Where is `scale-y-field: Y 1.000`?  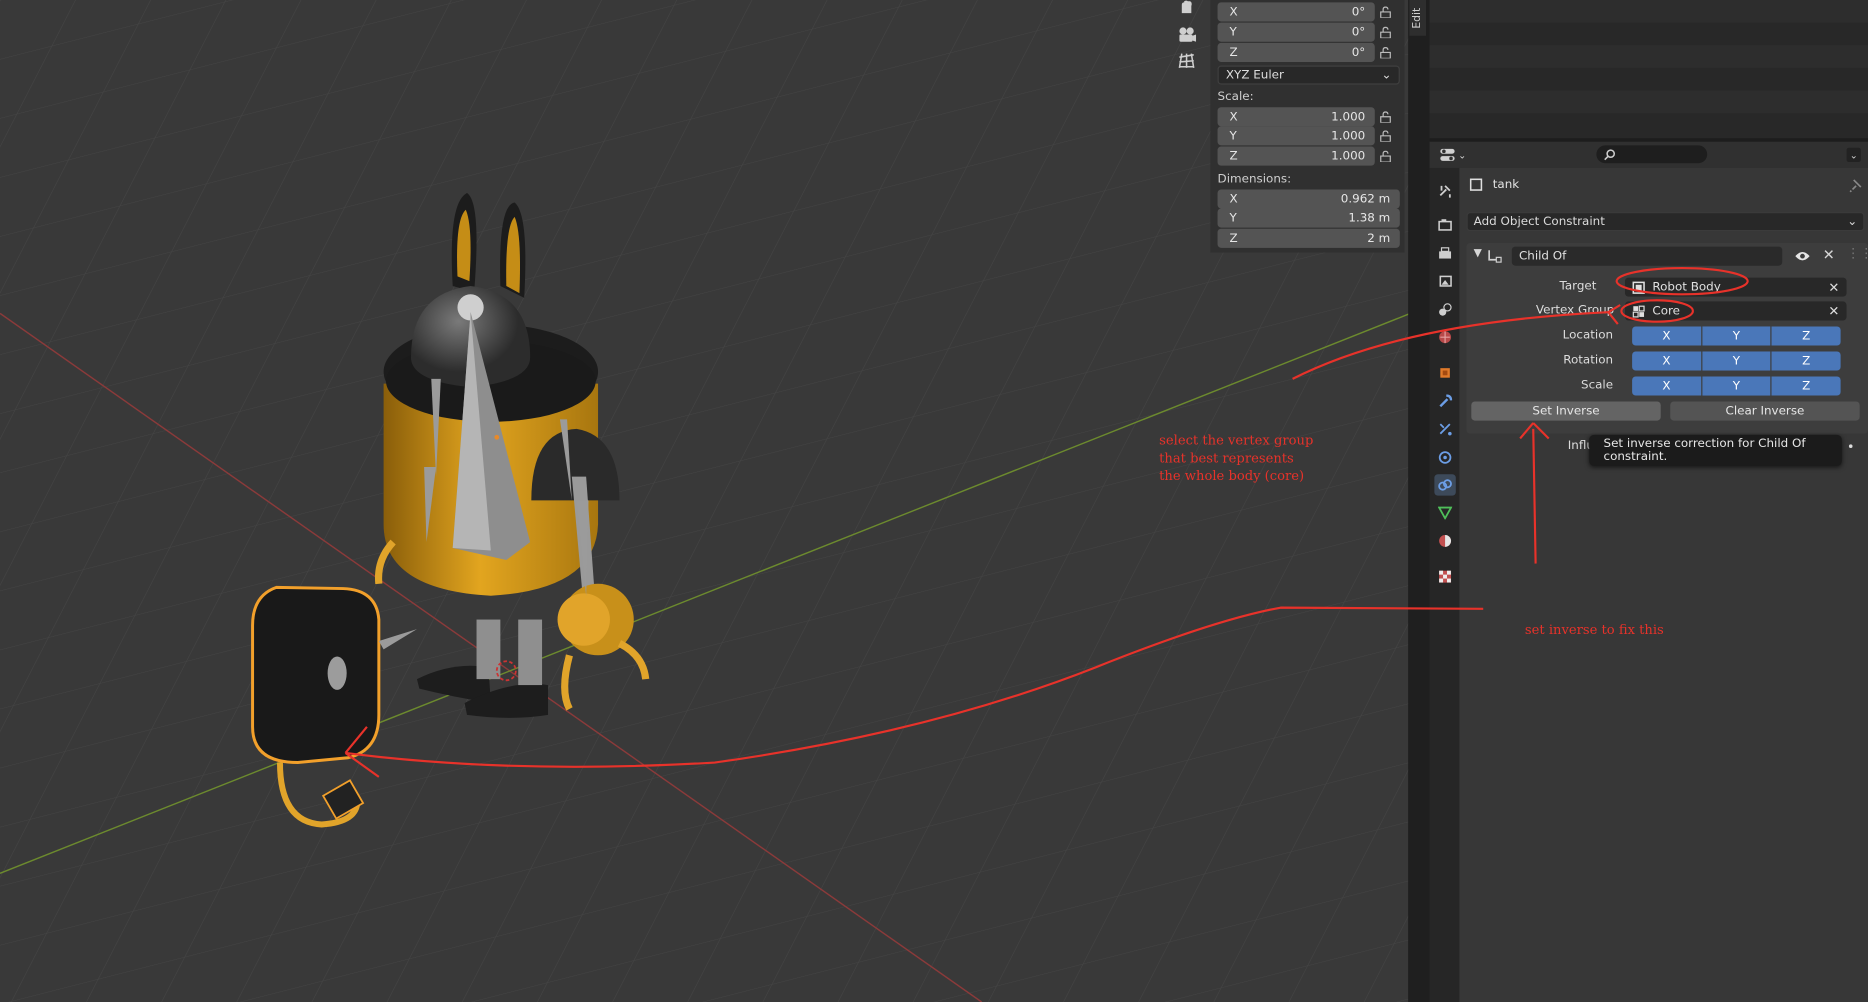 scale-y-field: Y 1.000 is located at coordinates (1296, 136).